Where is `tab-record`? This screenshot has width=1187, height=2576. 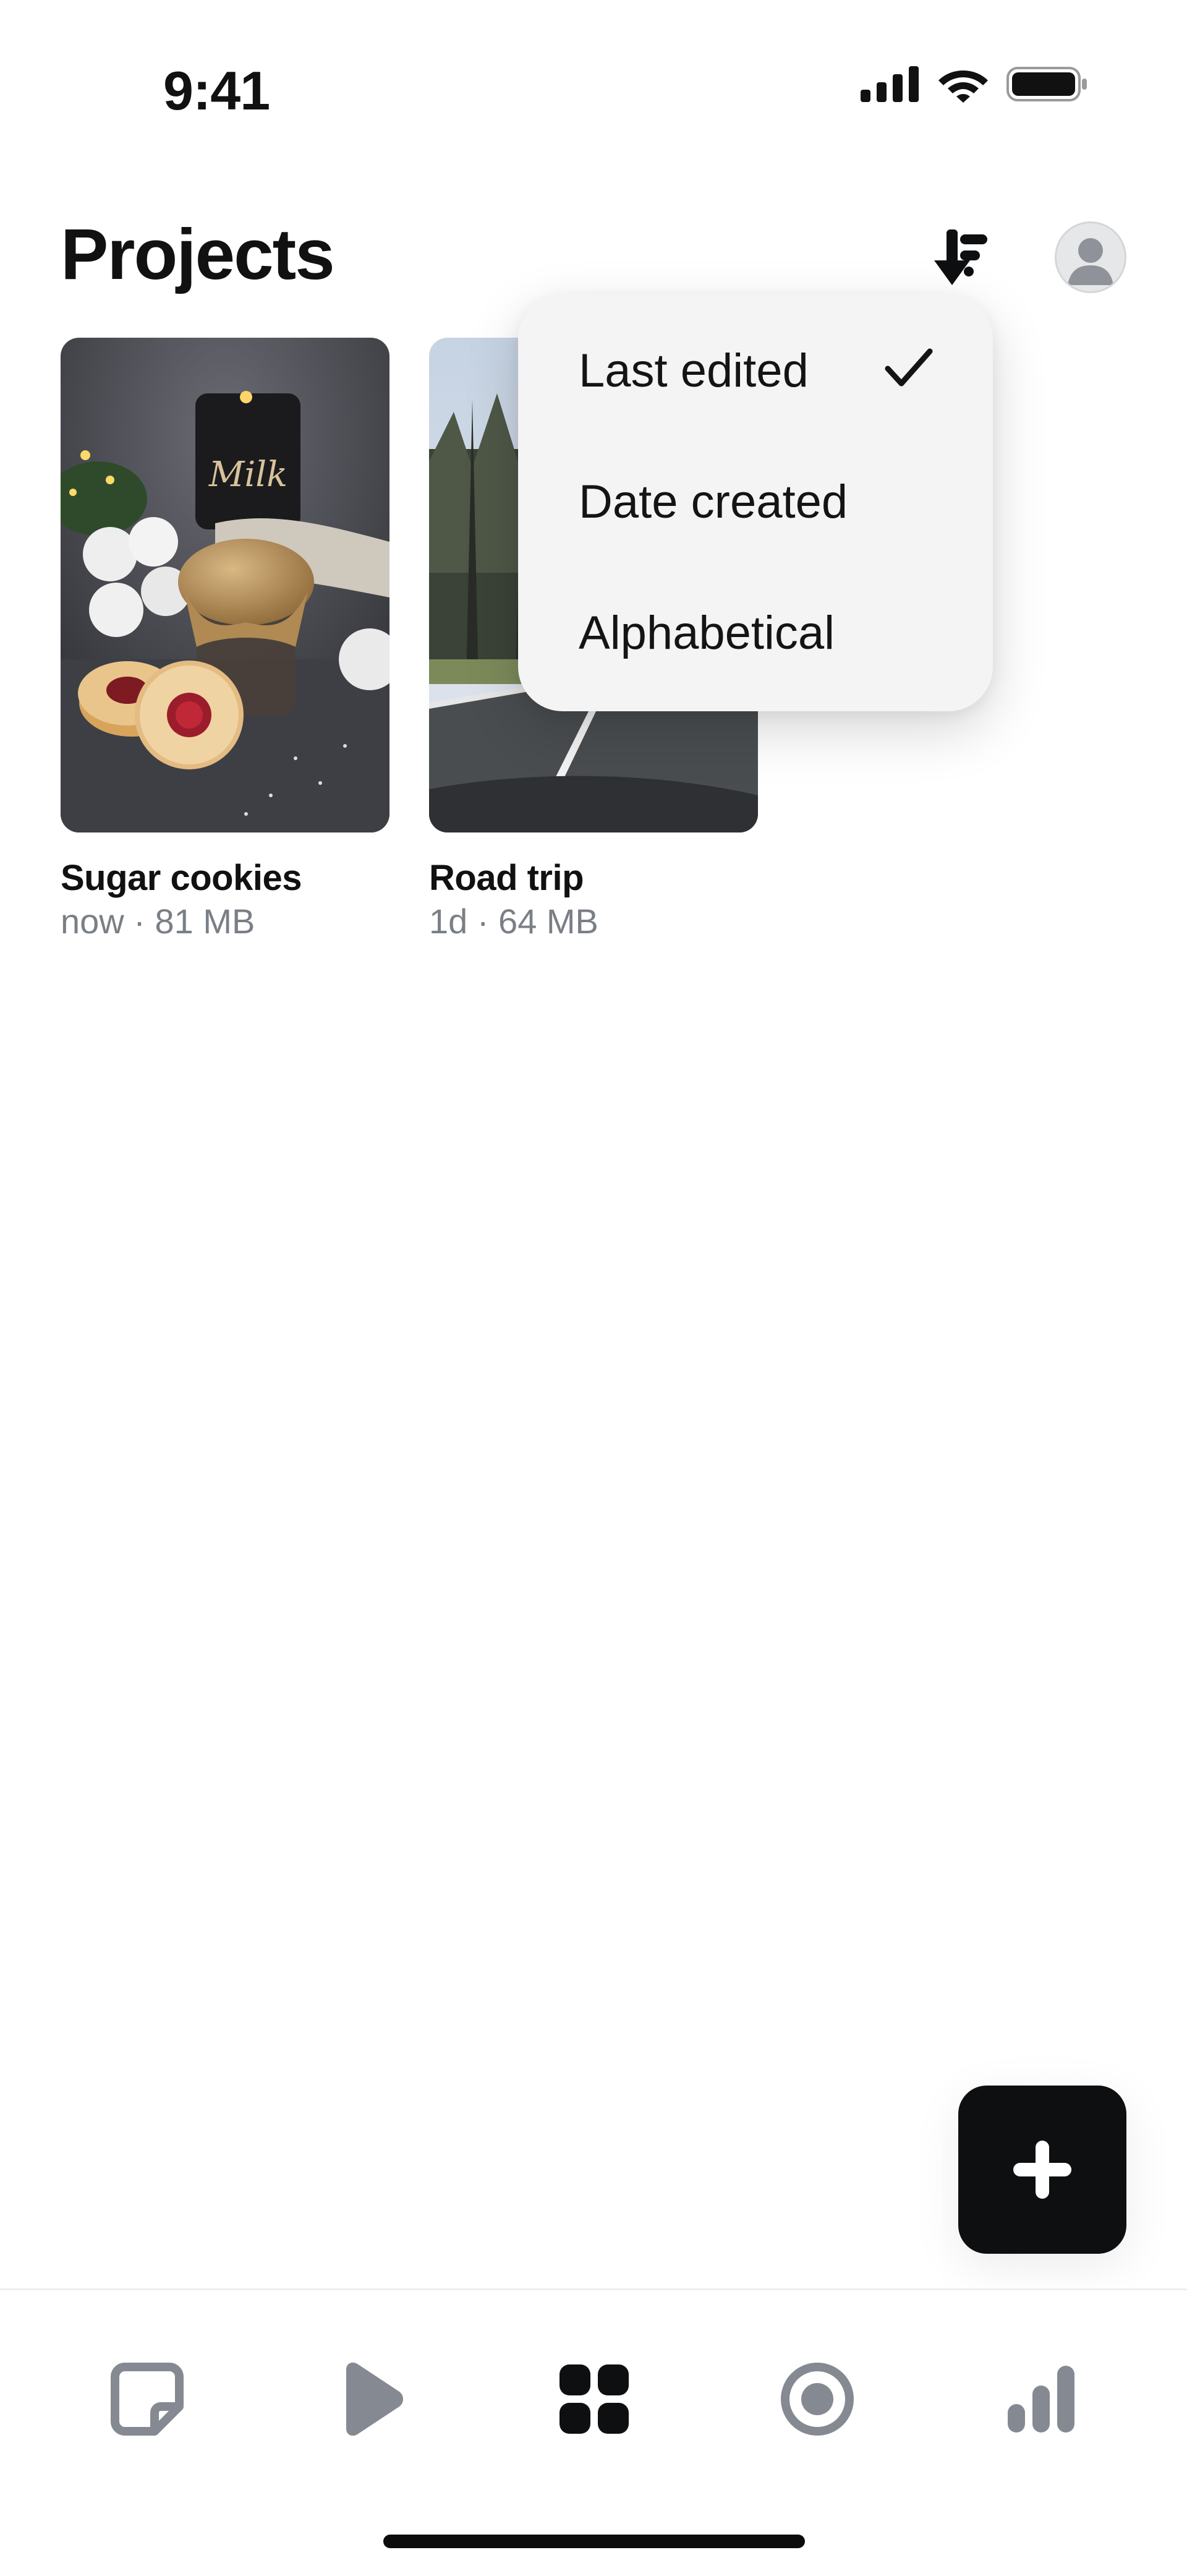
tab-record is located at coordinates (818, 2399).